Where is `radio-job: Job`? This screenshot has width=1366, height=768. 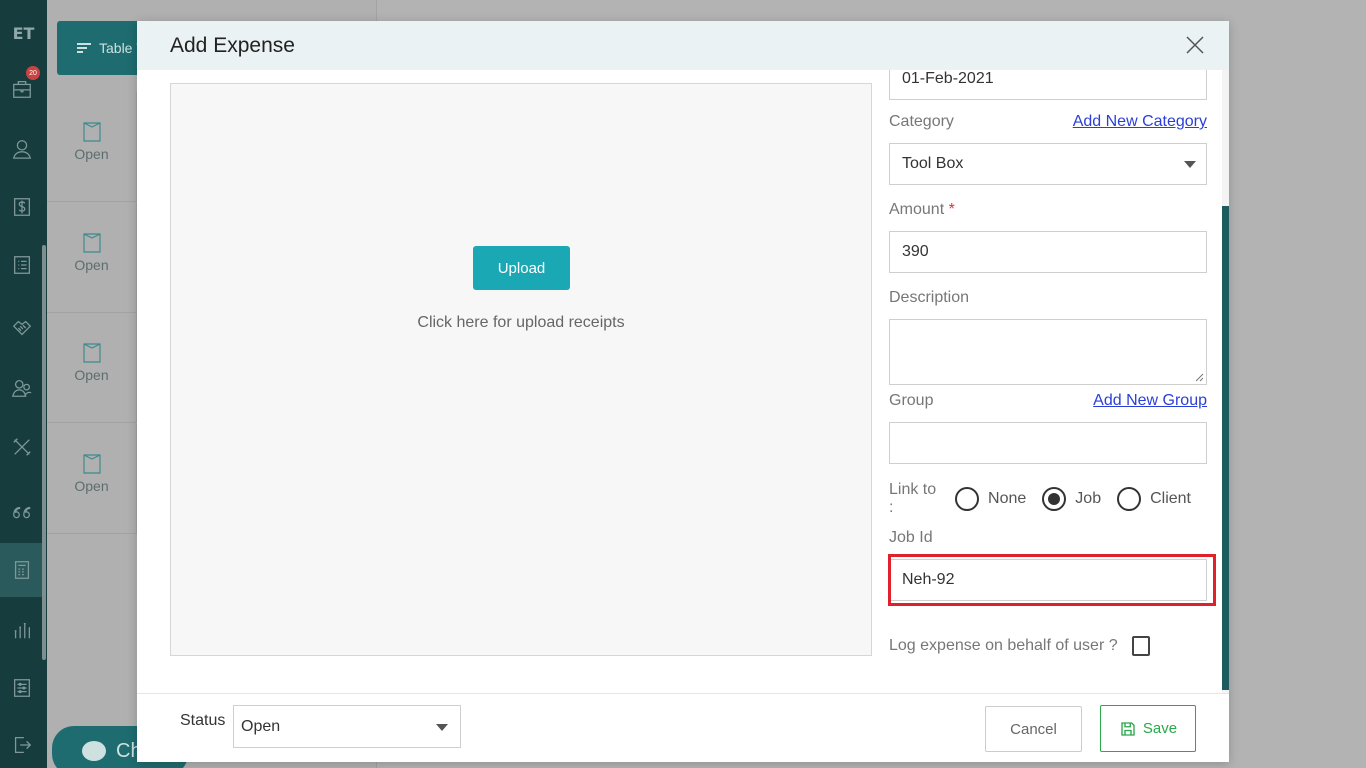 radio-job: Job is located at coordinates (1071, 499).